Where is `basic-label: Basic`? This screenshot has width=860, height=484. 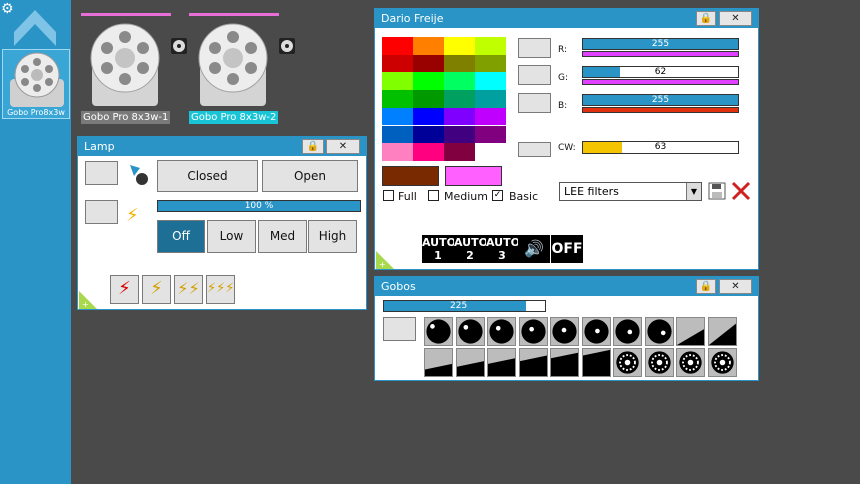 basic-label: Basic is located at coordinates (524, 196).